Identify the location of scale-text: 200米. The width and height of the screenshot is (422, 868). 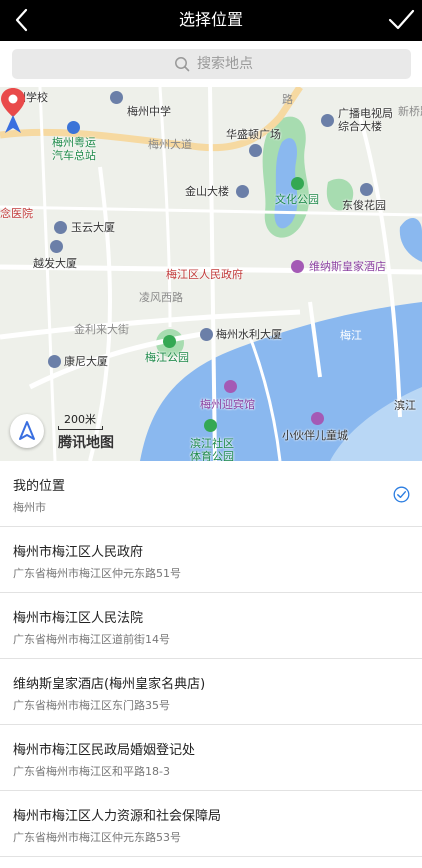
(80, 419).